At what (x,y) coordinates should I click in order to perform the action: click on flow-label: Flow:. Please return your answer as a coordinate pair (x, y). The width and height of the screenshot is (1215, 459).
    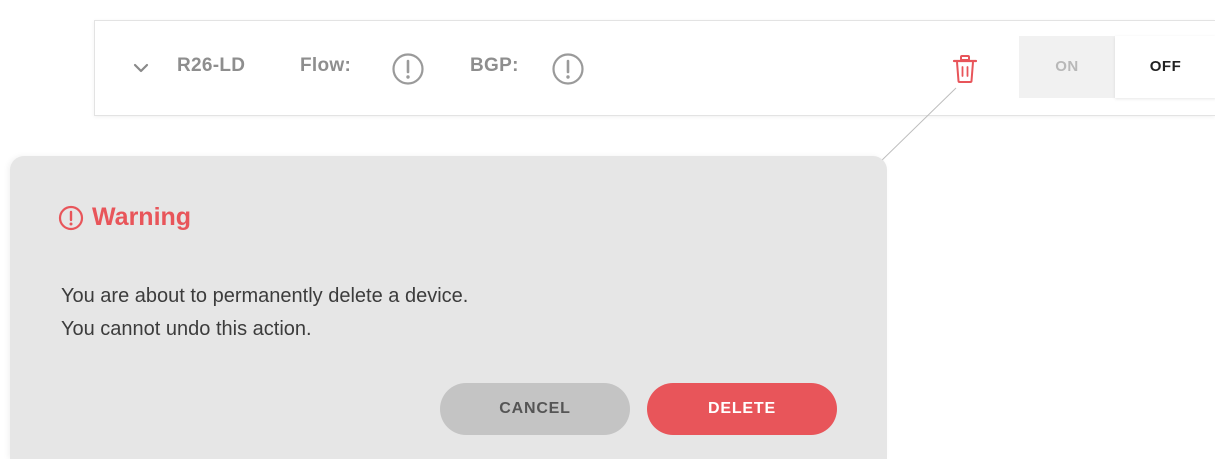
    Looking at the image, I should click on (326, 65).